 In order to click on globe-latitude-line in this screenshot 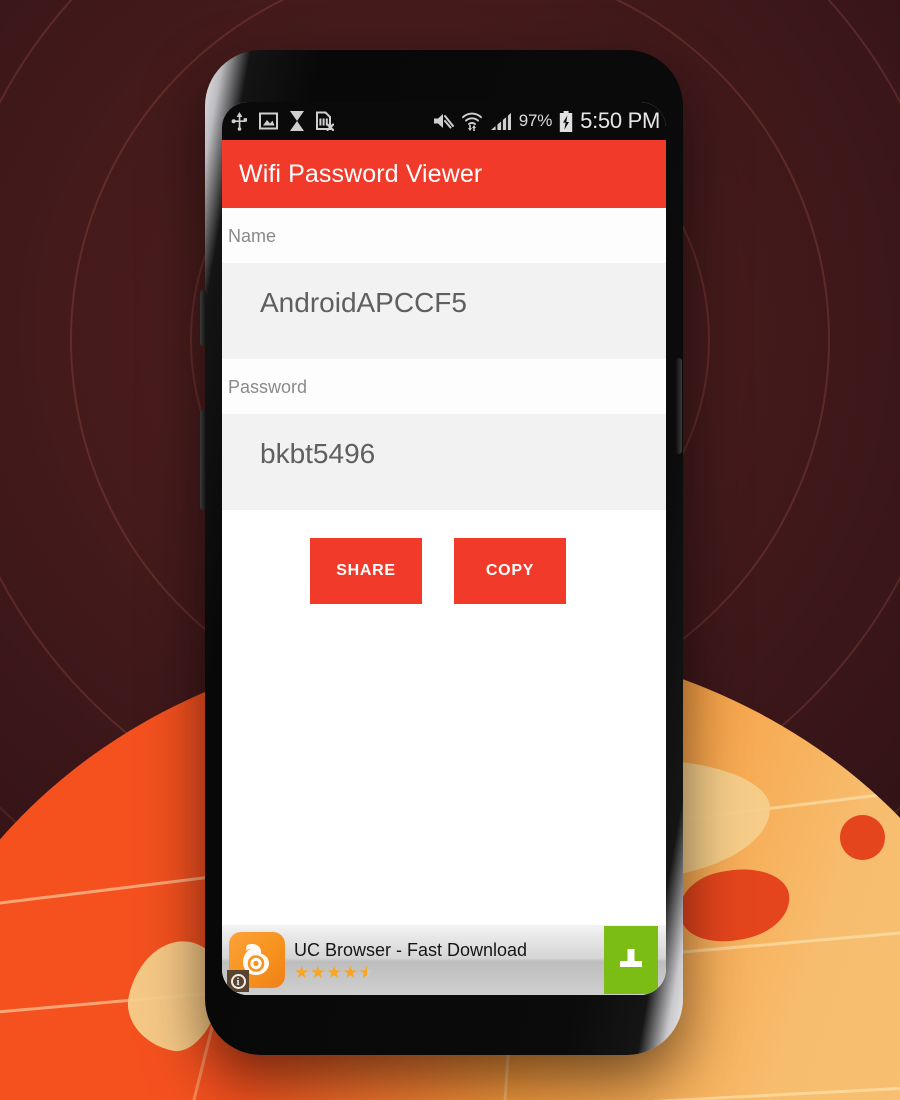, I will do `click(450, 1089)`.